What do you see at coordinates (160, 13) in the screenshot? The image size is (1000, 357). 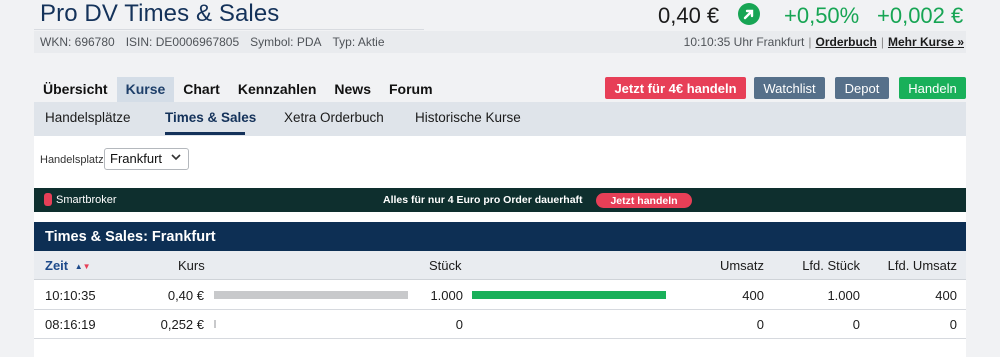 I see `page-title: Pro DV Times & Sales` at bounding box center [160, 13].